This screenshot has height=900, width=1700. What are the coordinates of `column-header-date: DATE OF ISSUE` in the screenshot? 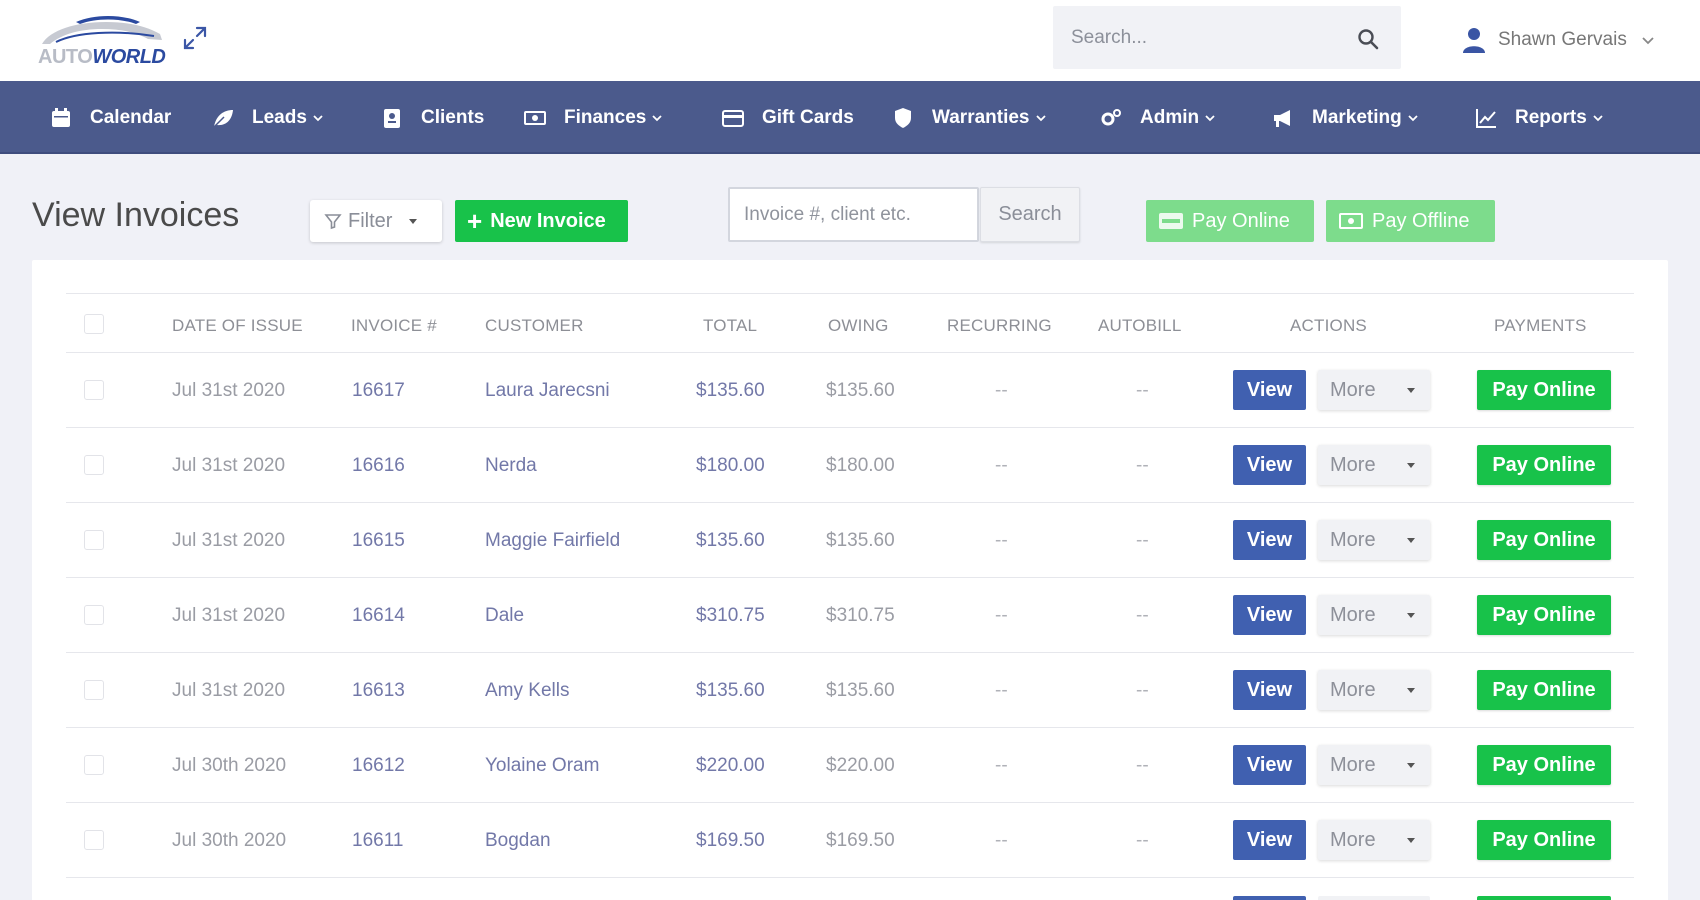 It's located at (237, 326).